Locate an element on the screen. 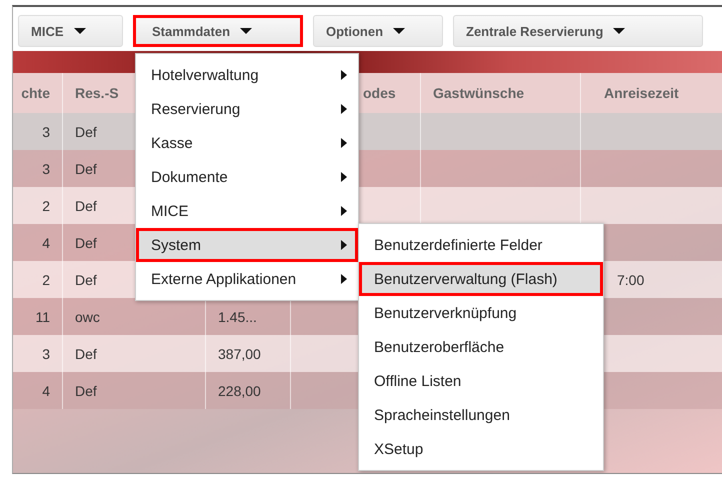 The width and height of the screenshot is (722, 481). menu-item: Offline Listen is located at coordinates (481, 381).